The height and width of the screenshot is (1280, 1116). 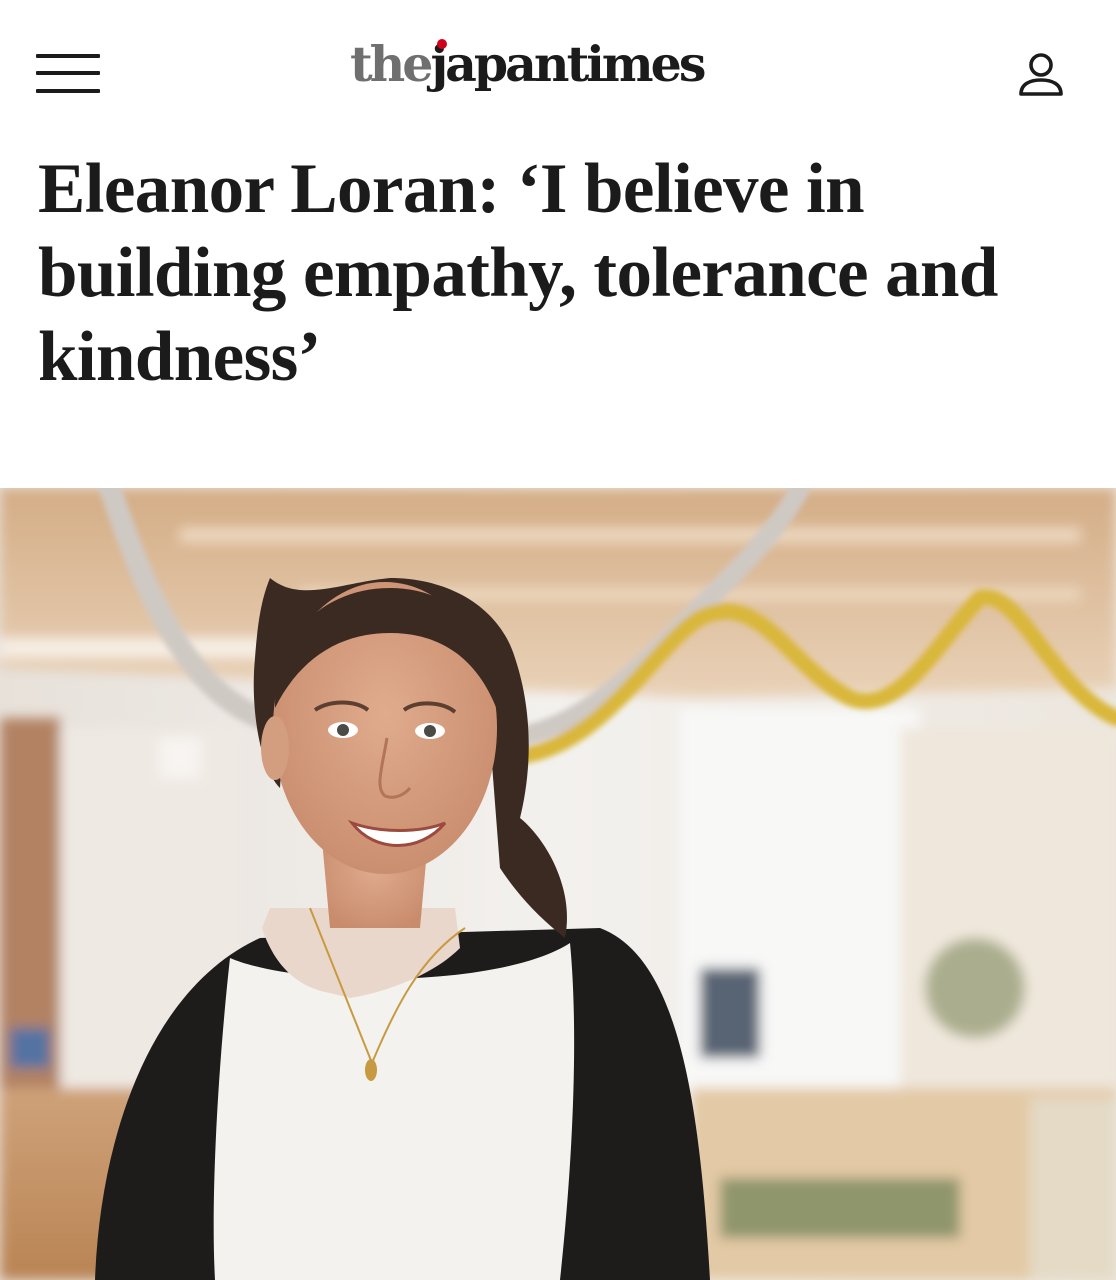 I want to click on hamburger-menu-icon, so click(x=69, y=75).